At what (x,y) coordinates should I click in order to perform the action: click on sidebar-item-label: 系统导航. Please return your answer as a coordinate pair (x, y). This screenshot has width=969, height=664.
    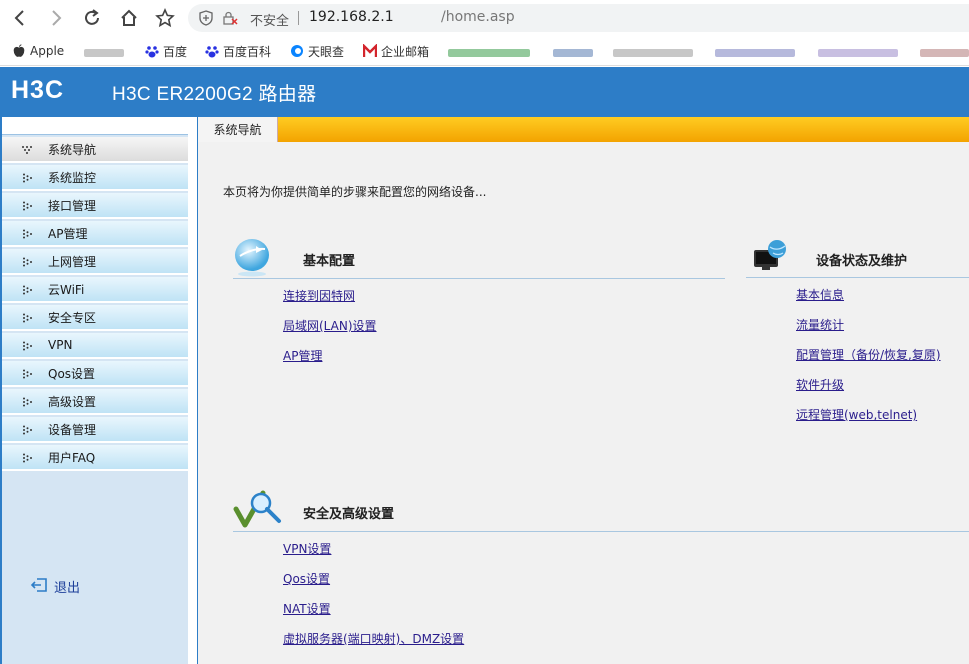
    Looking at the image, I should click on (72, 149).